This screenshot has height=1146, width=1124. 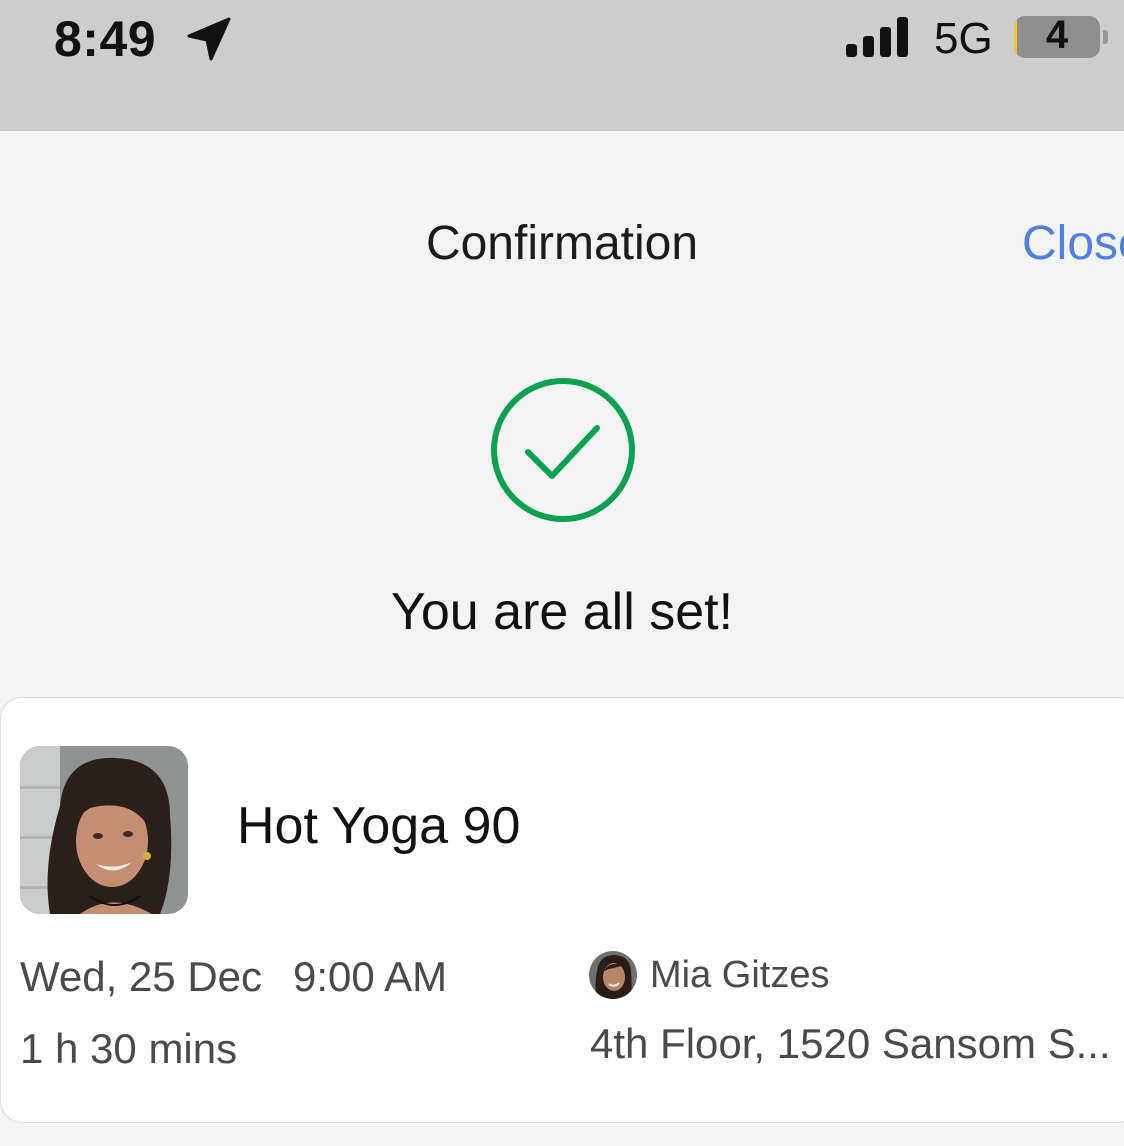 What do you see at coordinates (141, 976) in the screenshot?
I see `class-date: Wed, 25 Dec` at bounding box center [141, 976].